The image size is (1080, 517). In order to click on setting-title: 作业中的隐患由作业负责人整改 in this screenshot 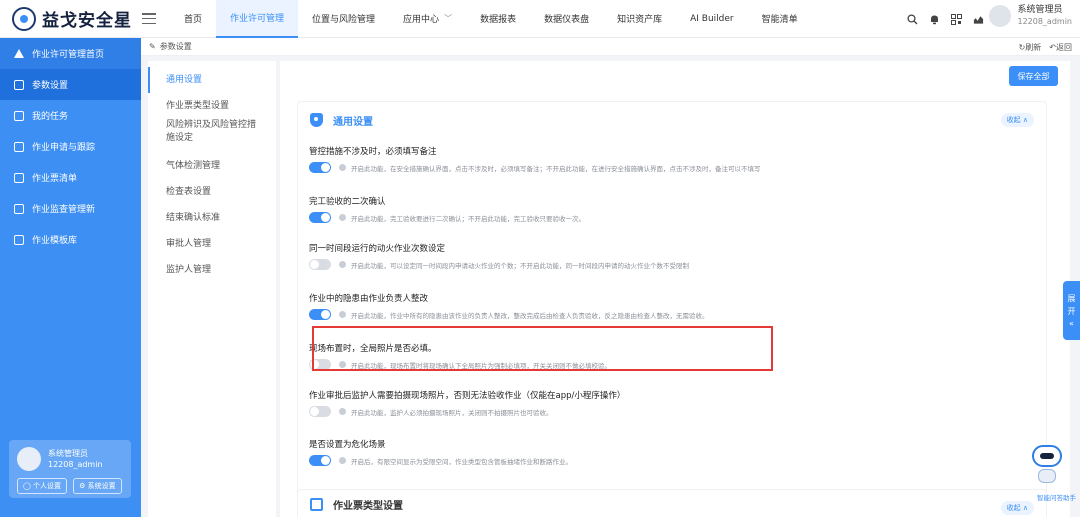, I will do `click(369, 299)`.